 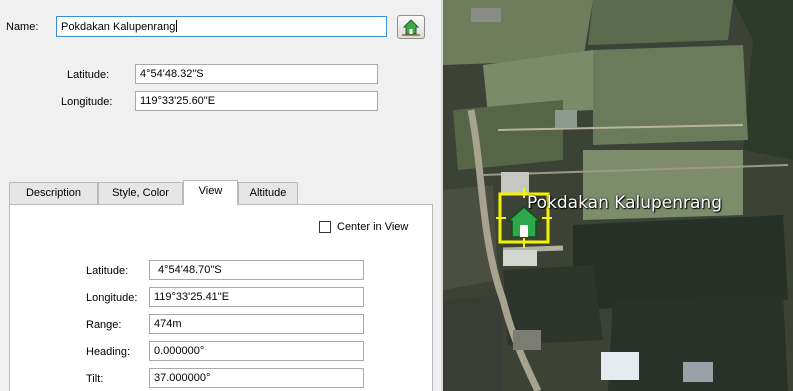 I want to click on latitude-value: 4°54'48.32"S, so click(x=172, y=74).